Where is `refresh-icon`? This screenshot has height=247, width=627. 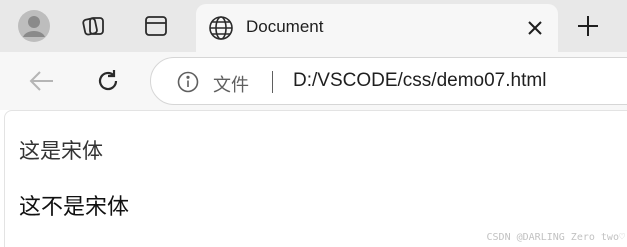 refresh-icon is located at coordinates (108, 80).